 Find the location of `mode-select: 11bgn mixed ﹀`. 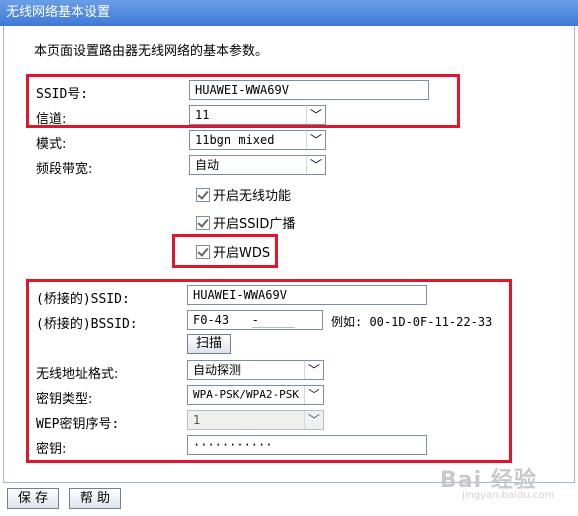

mode-select: 11bgn mixed ﹀ is located at coordinates (257, 140).